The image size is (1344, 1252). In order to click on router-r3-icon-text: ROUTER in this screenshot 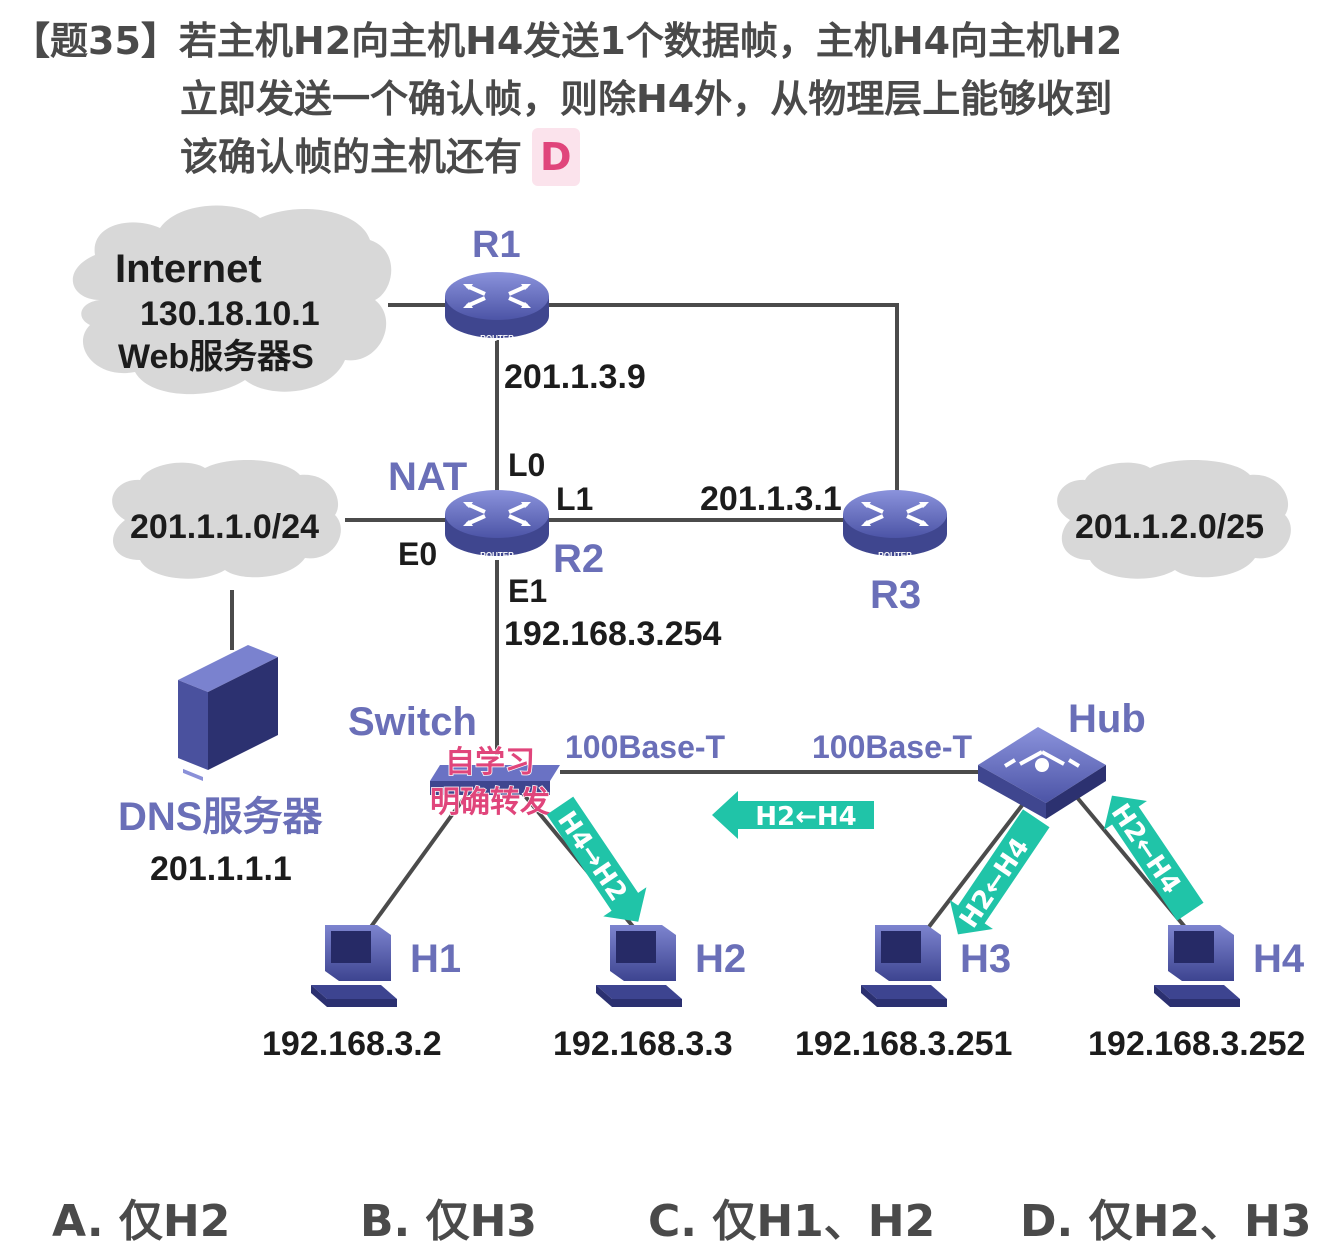, I will do `click(895, 555)`.